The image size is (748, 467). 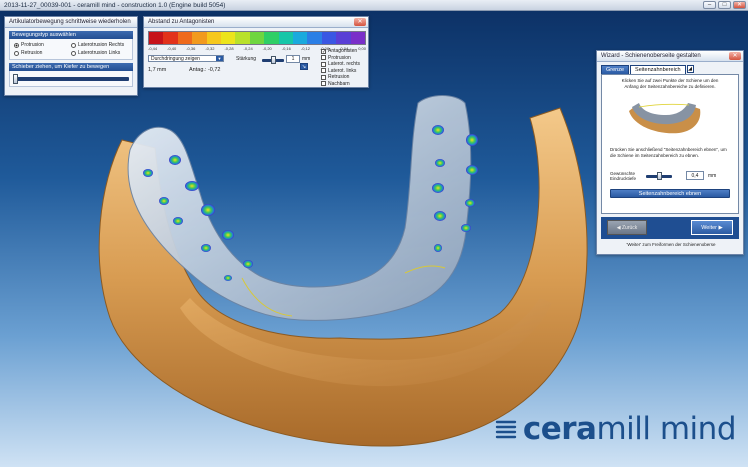 I want to click on maximize-button: □, so click(x=724, y=5).